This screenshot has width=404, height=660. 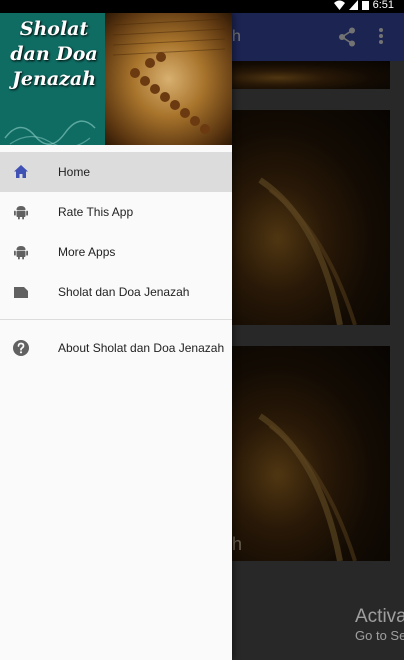 I want to click on menu-item-rate-app: Rate This App, so click(x=116, y=212).